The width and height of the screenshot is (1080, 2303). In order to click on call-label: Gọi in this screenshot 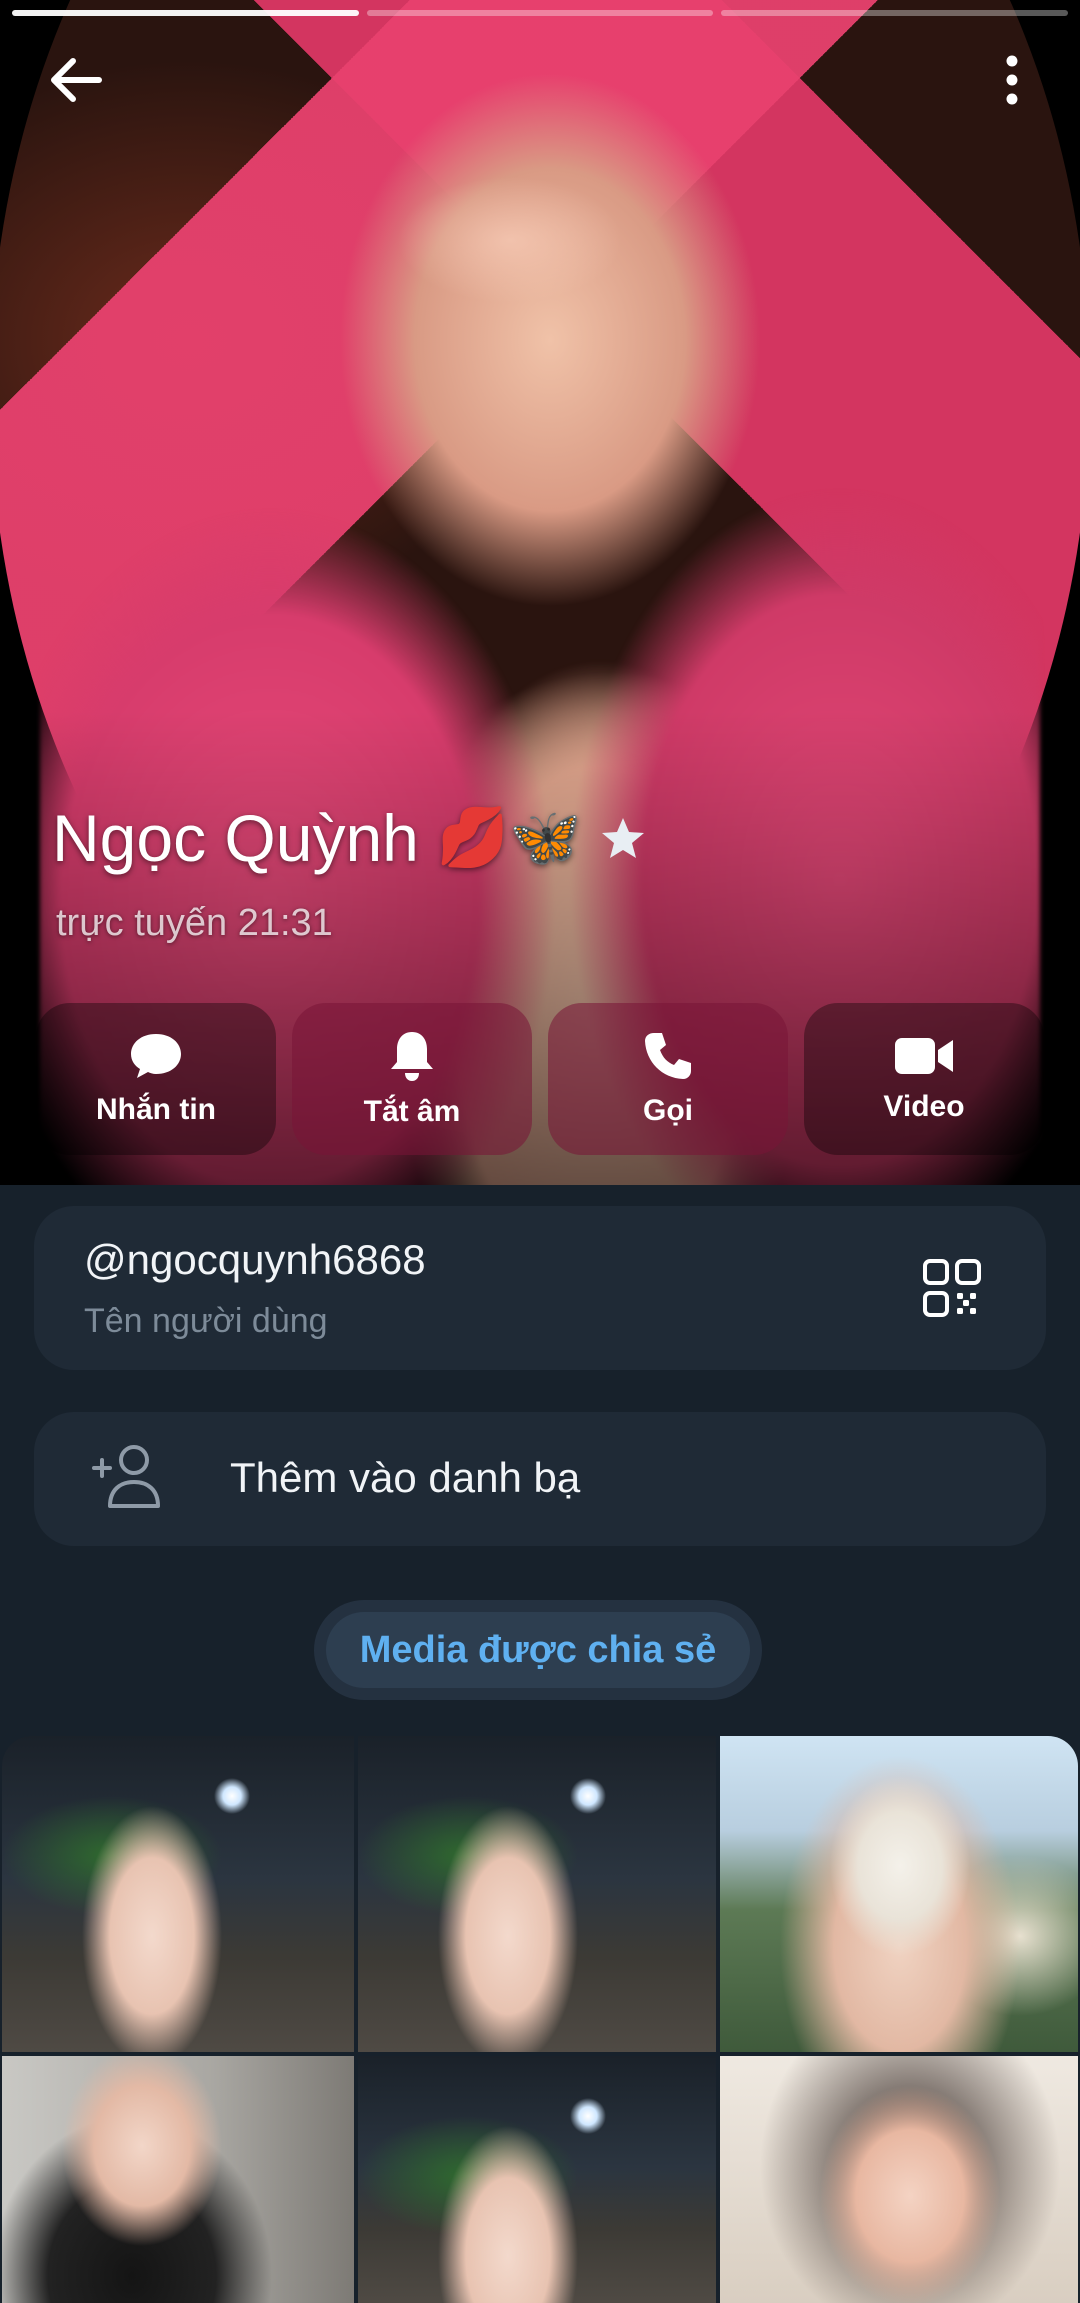, I will do `click(668, 1110)`.